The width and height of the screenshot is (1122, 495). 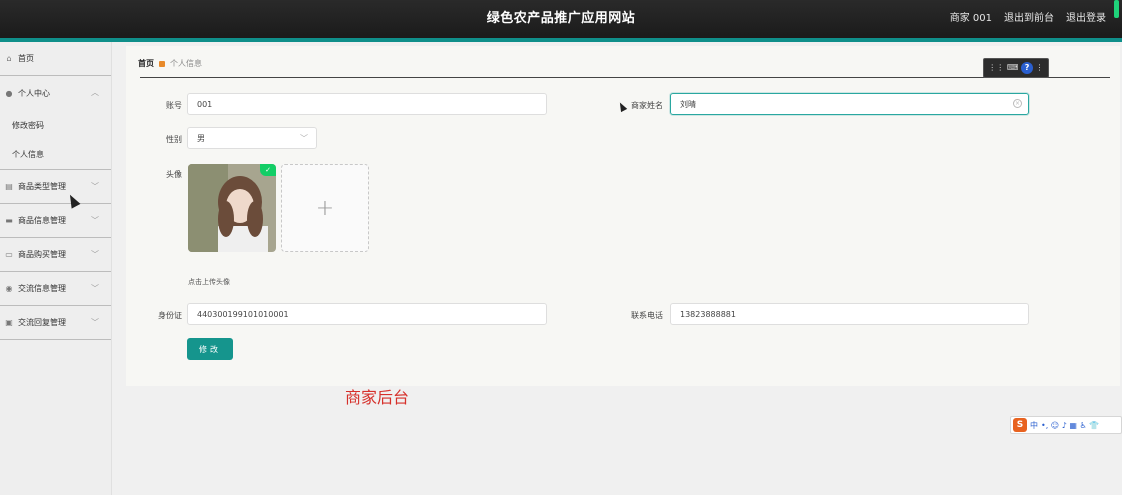 What do you see at coordinates (186, 63) in the screenshot?
I see `breadcrumb-current: 个人信息` at bounding box center [186, 63].